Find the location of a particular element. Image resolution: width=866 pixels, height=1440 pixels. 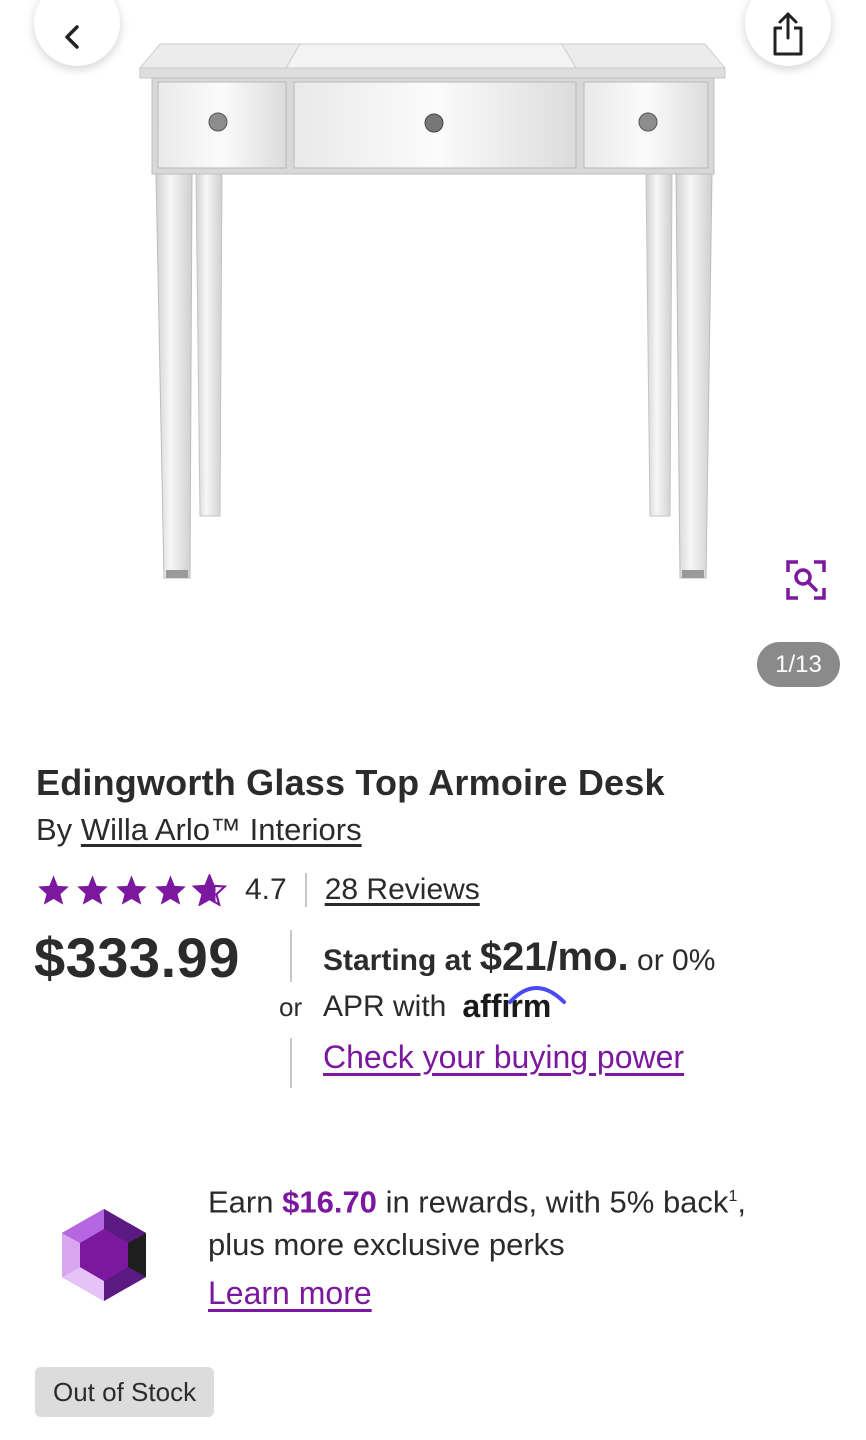

affirm-logo: affirm is located at coordinates (514, 1005).